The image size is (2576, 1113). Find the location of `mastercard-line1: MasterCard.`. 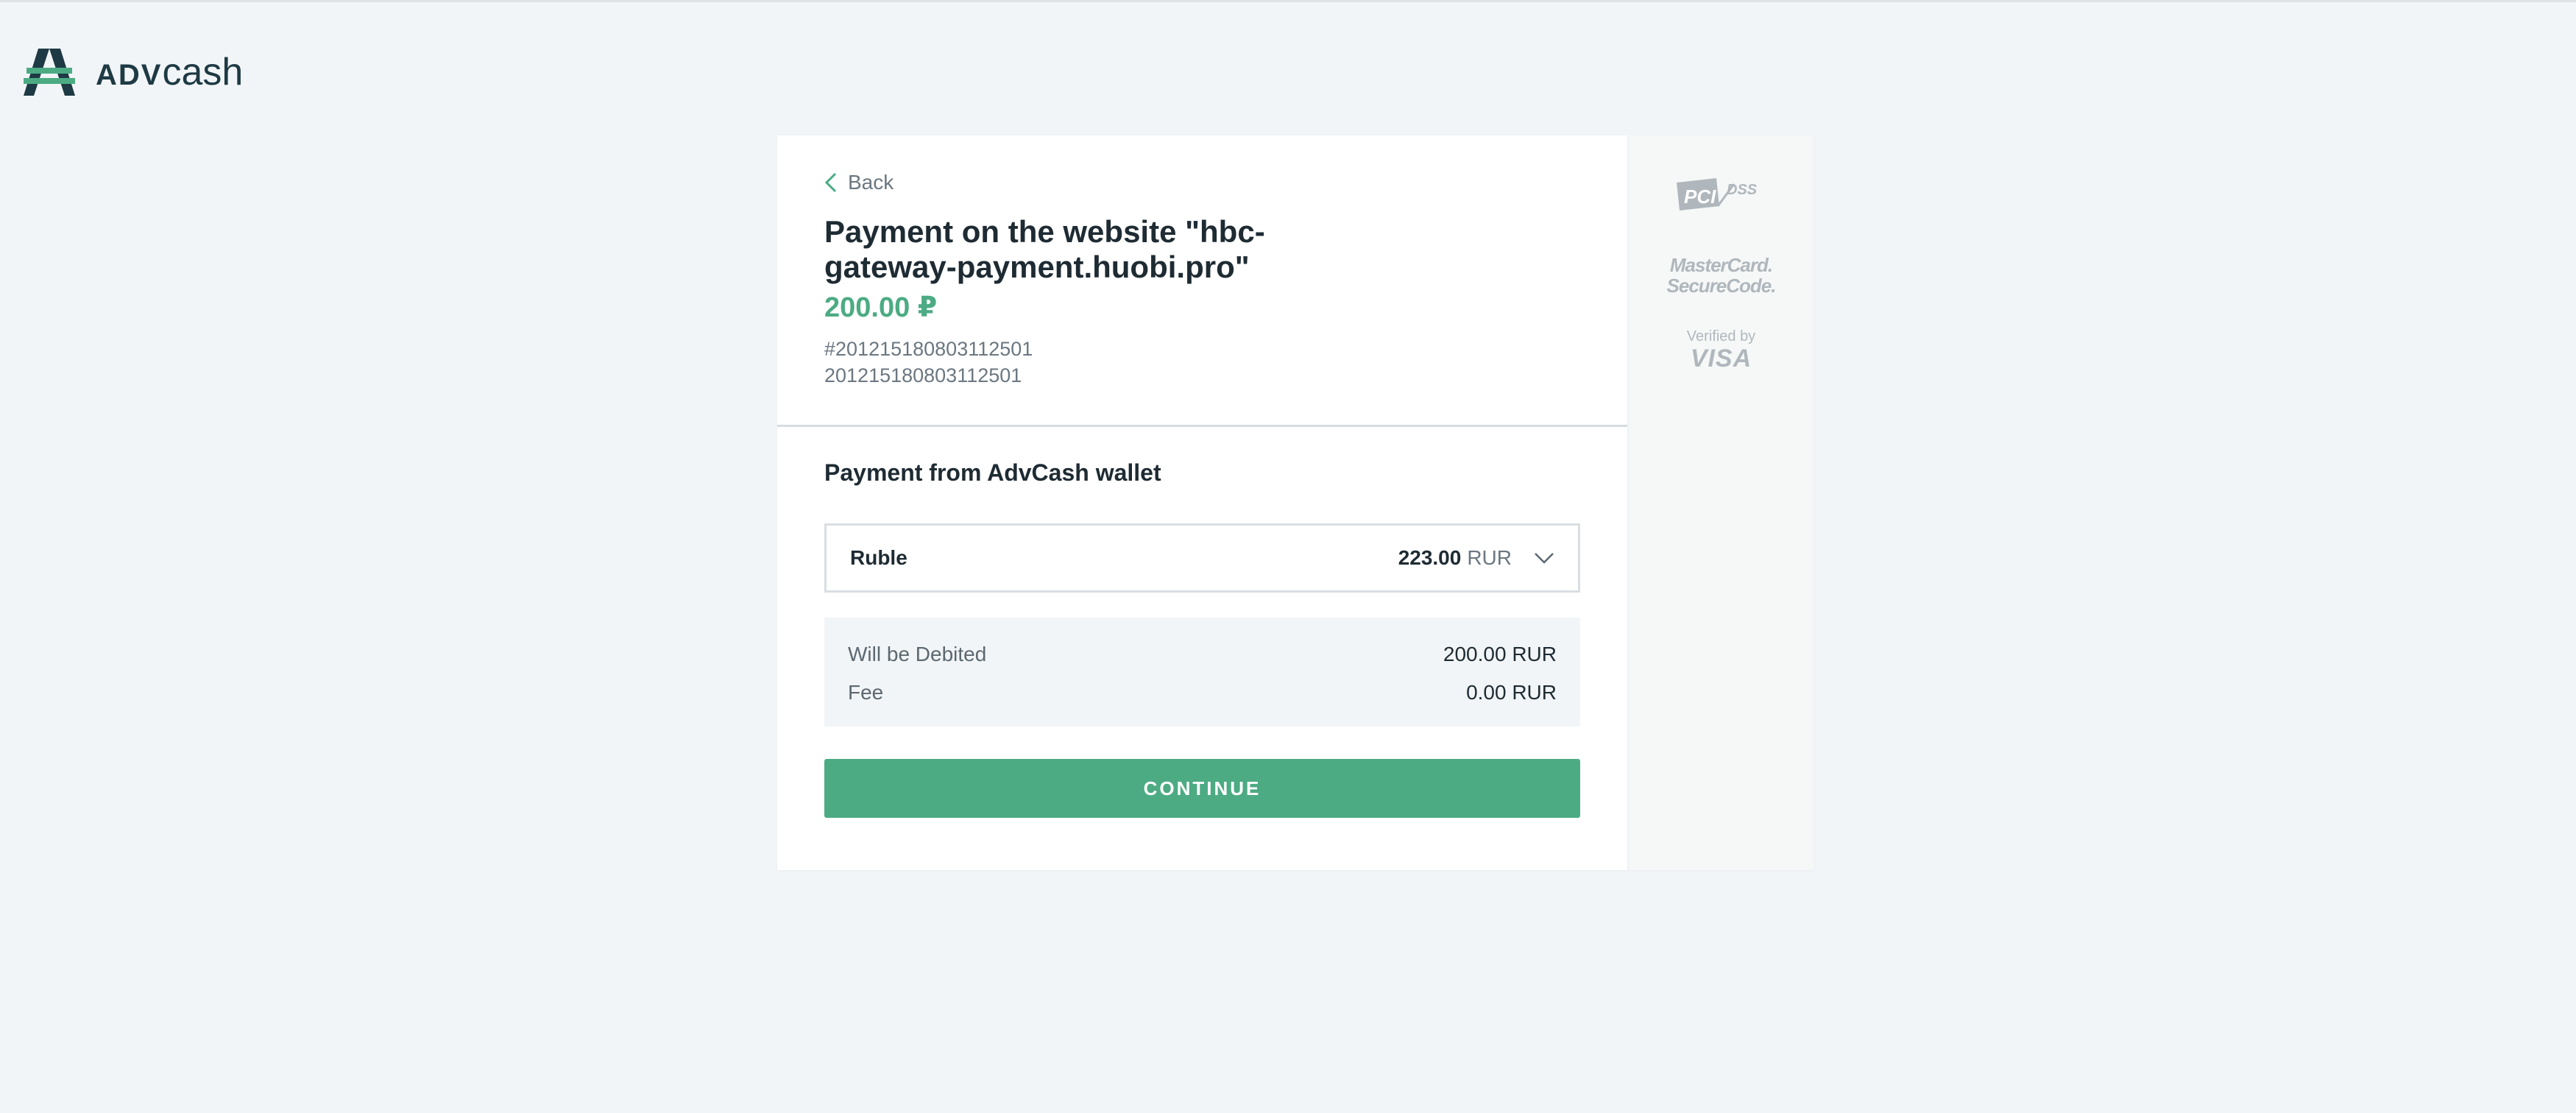

mastercard-line1: MasterCard. is located at coordinates (1721, 265).